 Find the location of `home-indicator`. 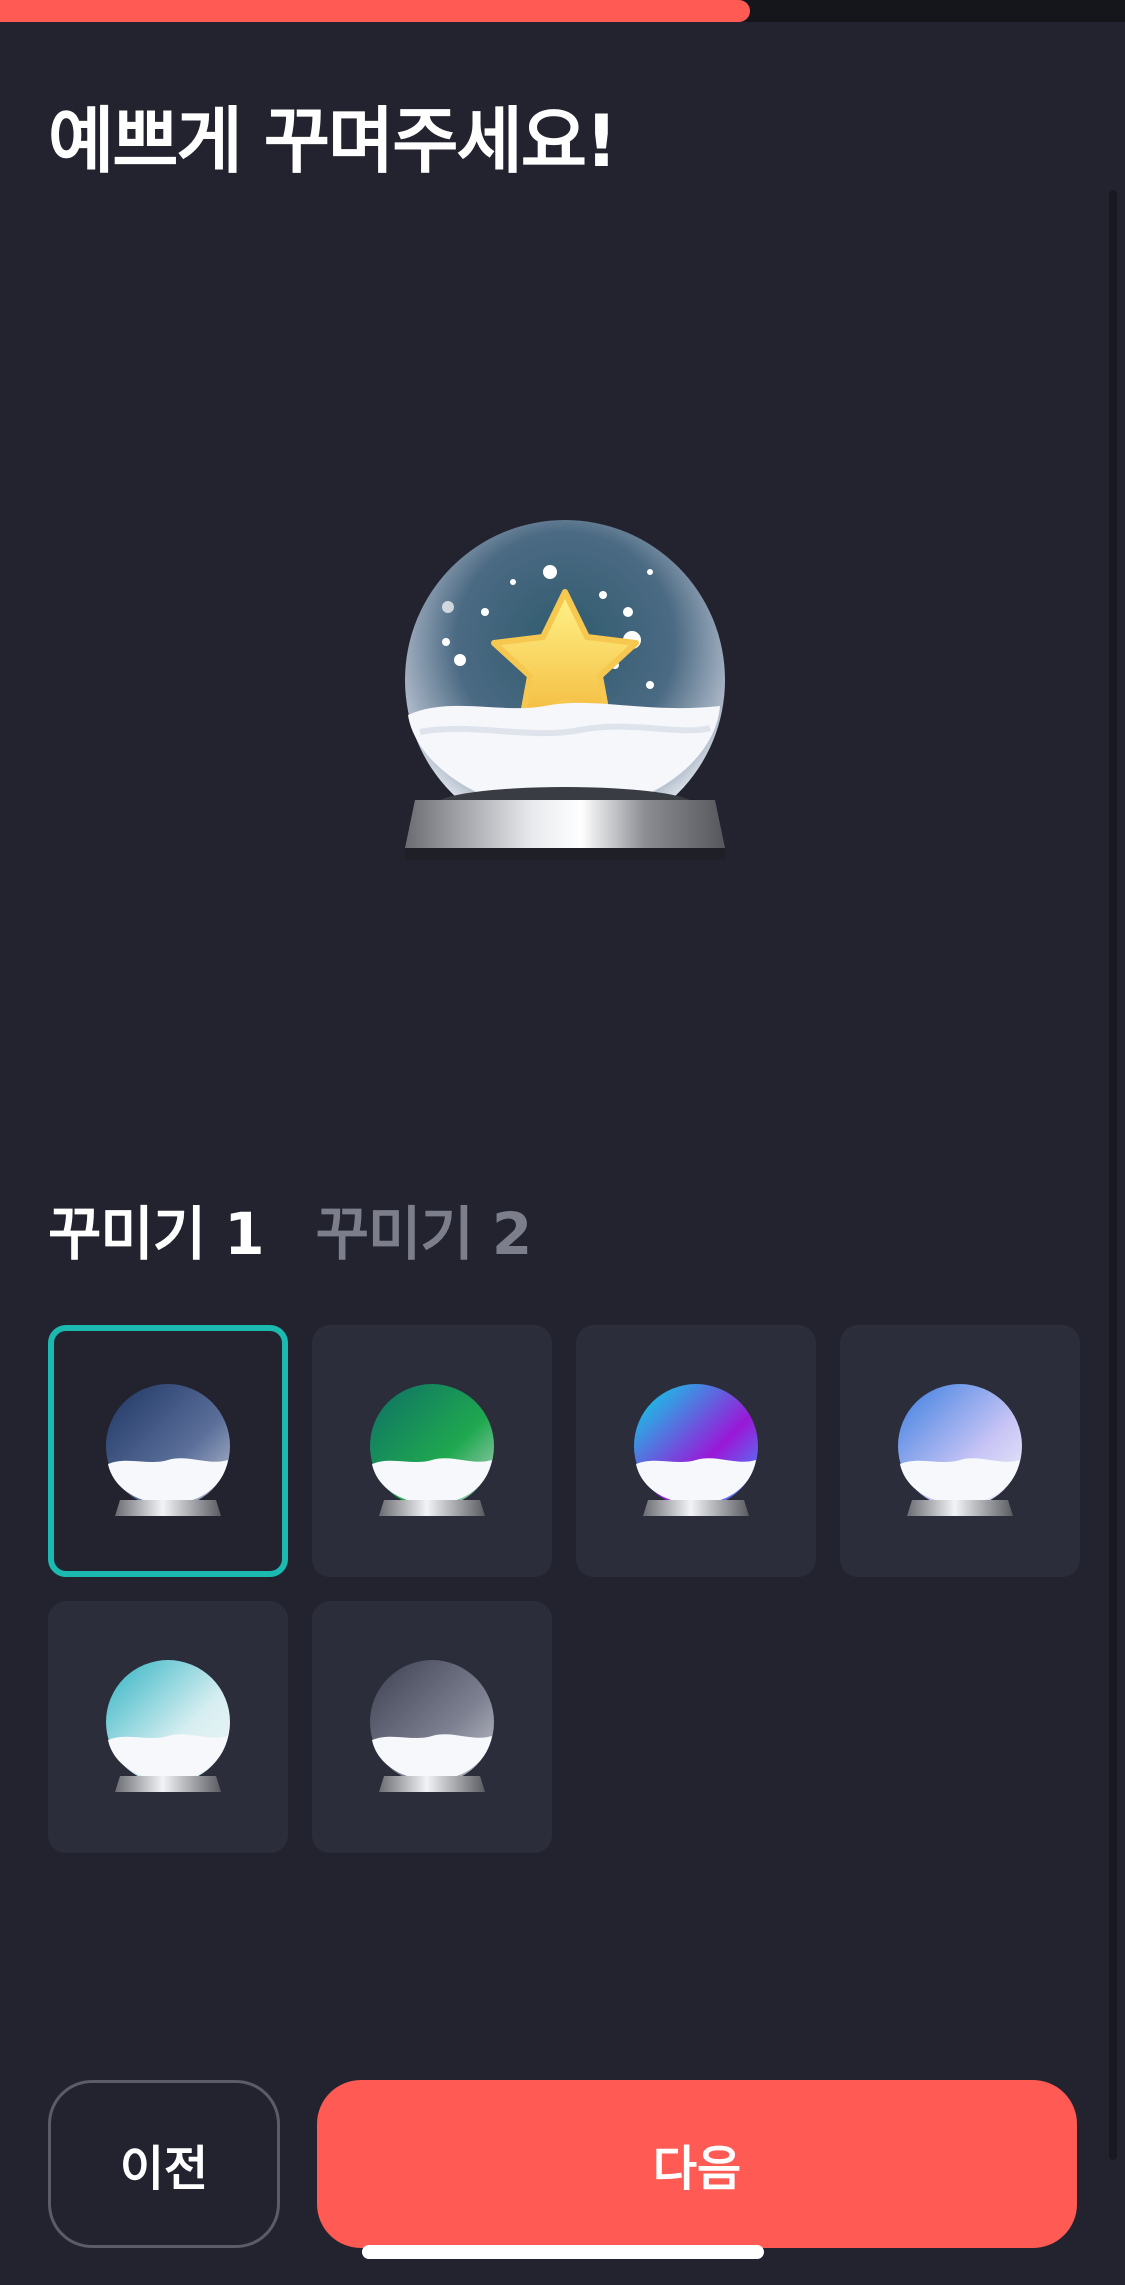

home-indicator is located at coordinates (563, 2252).